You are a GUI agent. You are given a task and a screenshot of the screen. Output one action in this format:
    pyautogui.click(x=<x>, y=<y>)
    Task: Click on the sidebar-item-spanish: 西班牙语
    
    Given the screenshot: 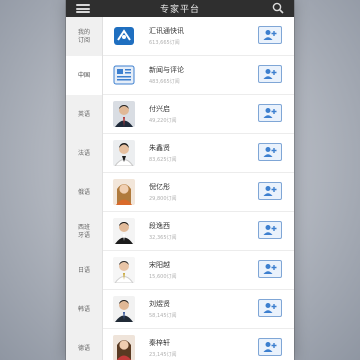 What is the action you would take?
    pyautogui.click(x=84, y=231)
    